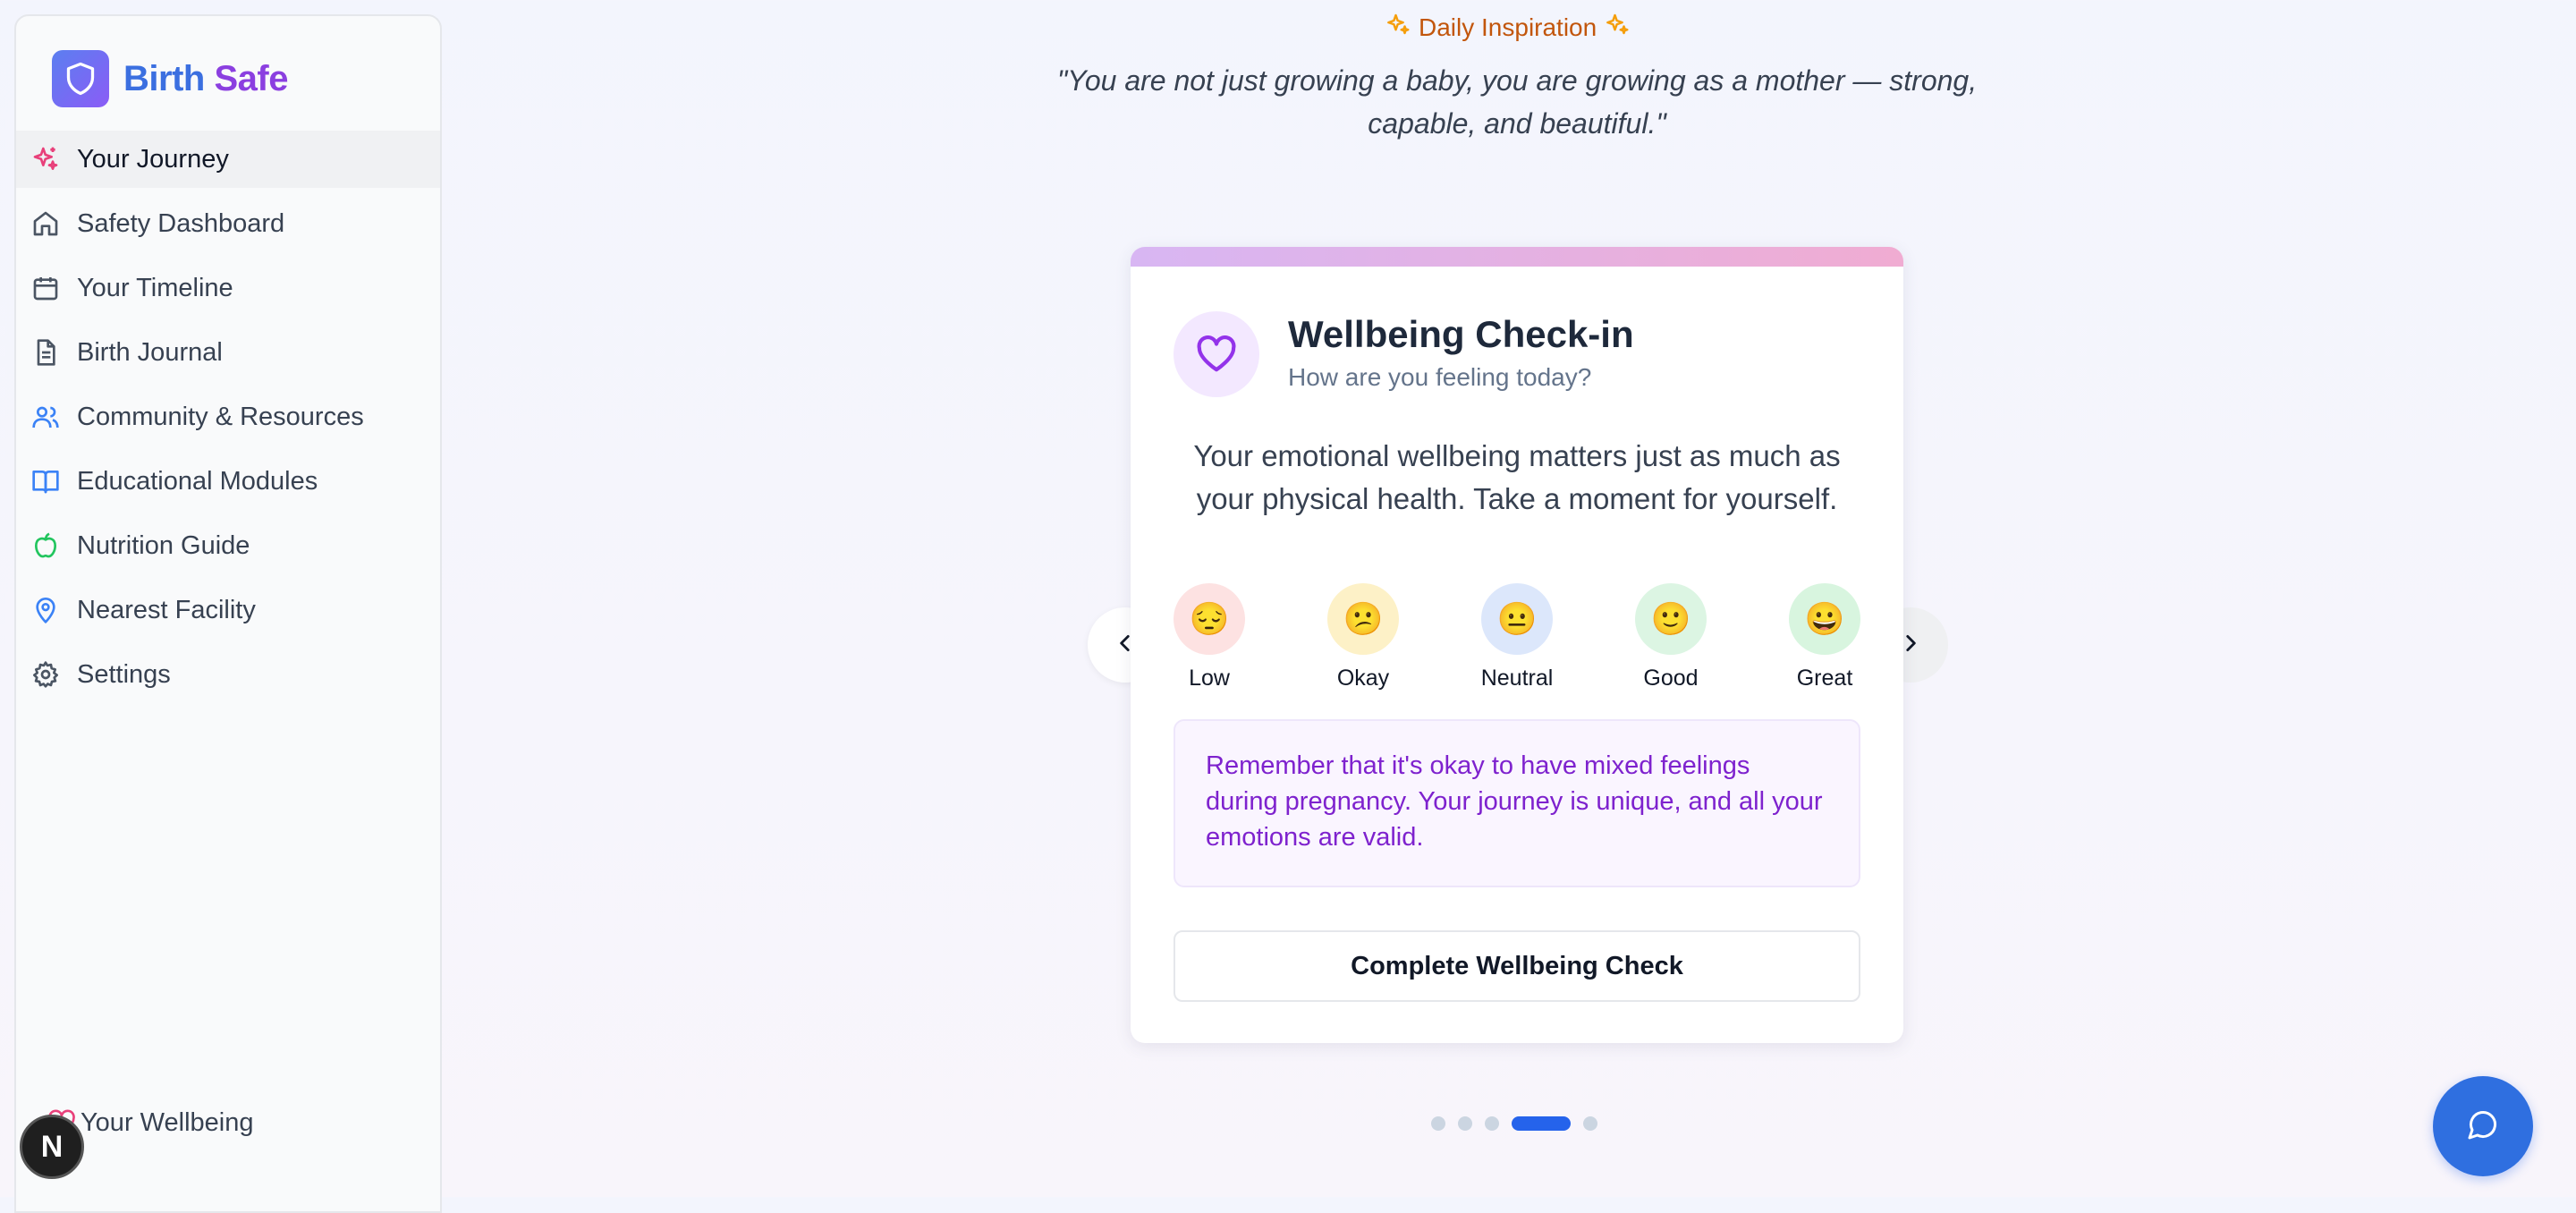 The image size is (2576, 1213). I want to click on mood-label: Good, so click(1671, 678).